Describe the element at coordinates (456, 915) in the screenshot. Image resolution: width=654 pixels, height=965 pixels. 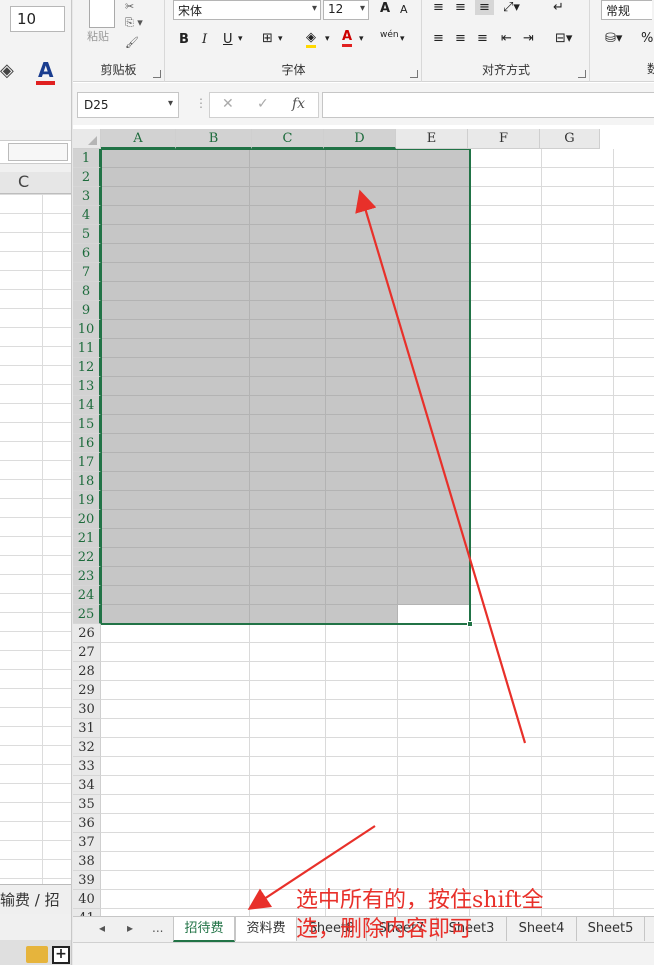
I see `annotation-text: 选中所有的，按住shift全 选，删除内容即可` at that location.